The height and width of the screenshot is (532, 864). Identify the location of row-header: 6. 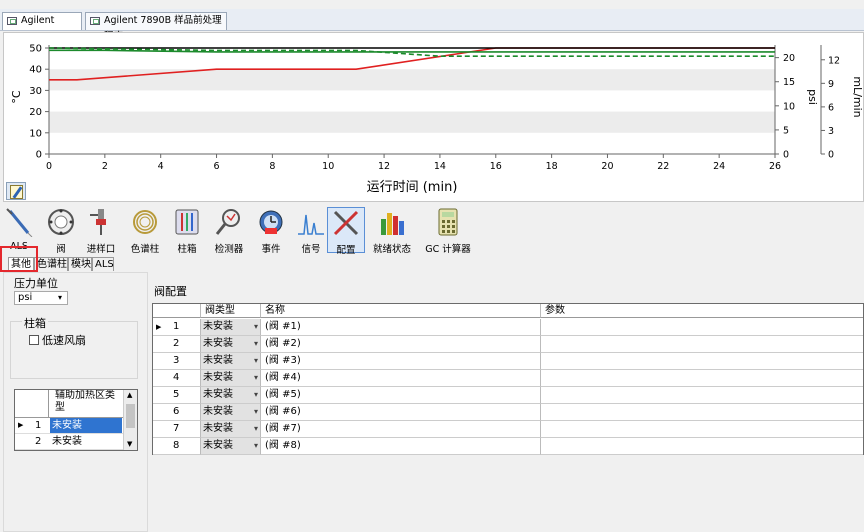
(177, 412).